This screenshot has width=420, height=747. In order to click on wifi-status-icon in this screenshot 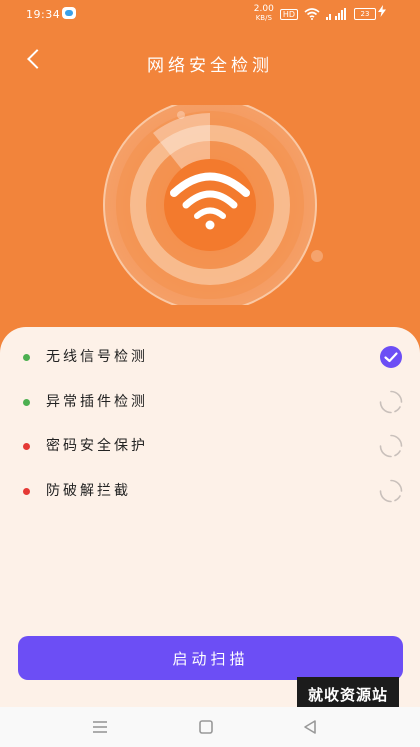, I will do `click(312, 14)`.